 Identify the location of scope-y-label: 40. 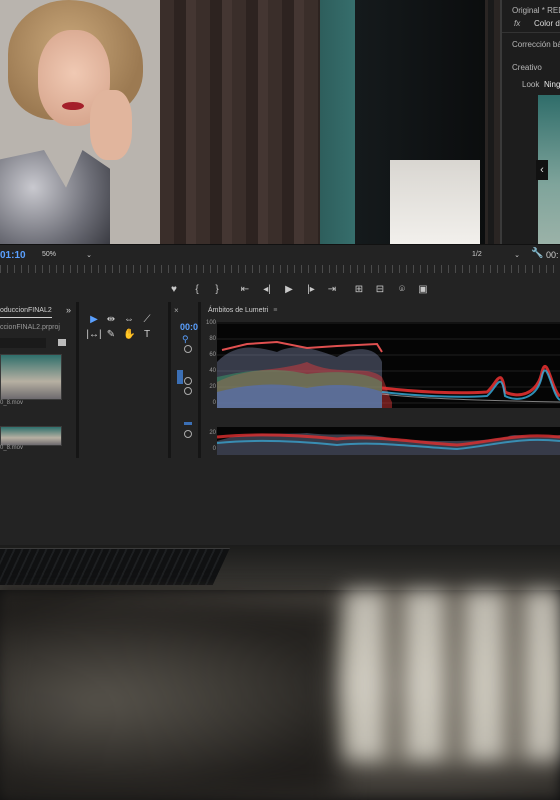
(212, 371).